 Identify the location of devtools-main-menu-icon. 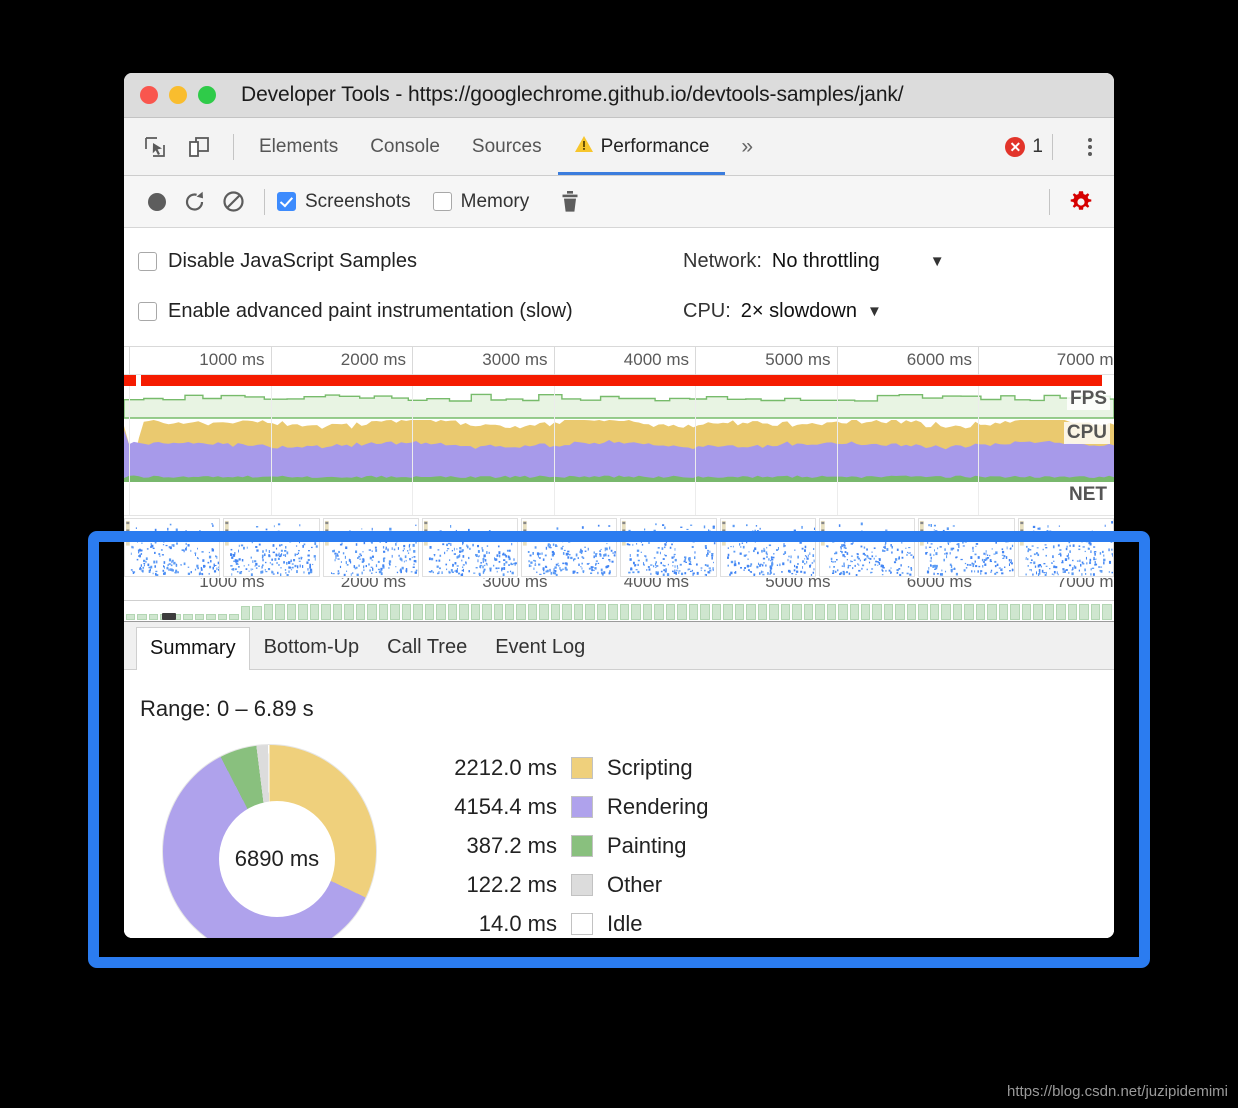
(1090, 147).